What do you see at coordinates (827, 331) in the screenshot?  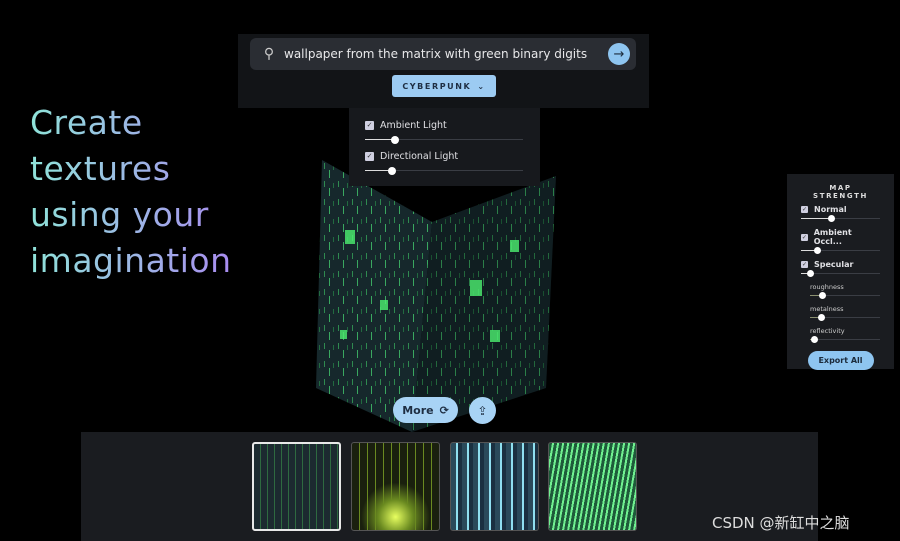 I see `reflectivity-label: reflectivity` at bounding box center [827, 331].